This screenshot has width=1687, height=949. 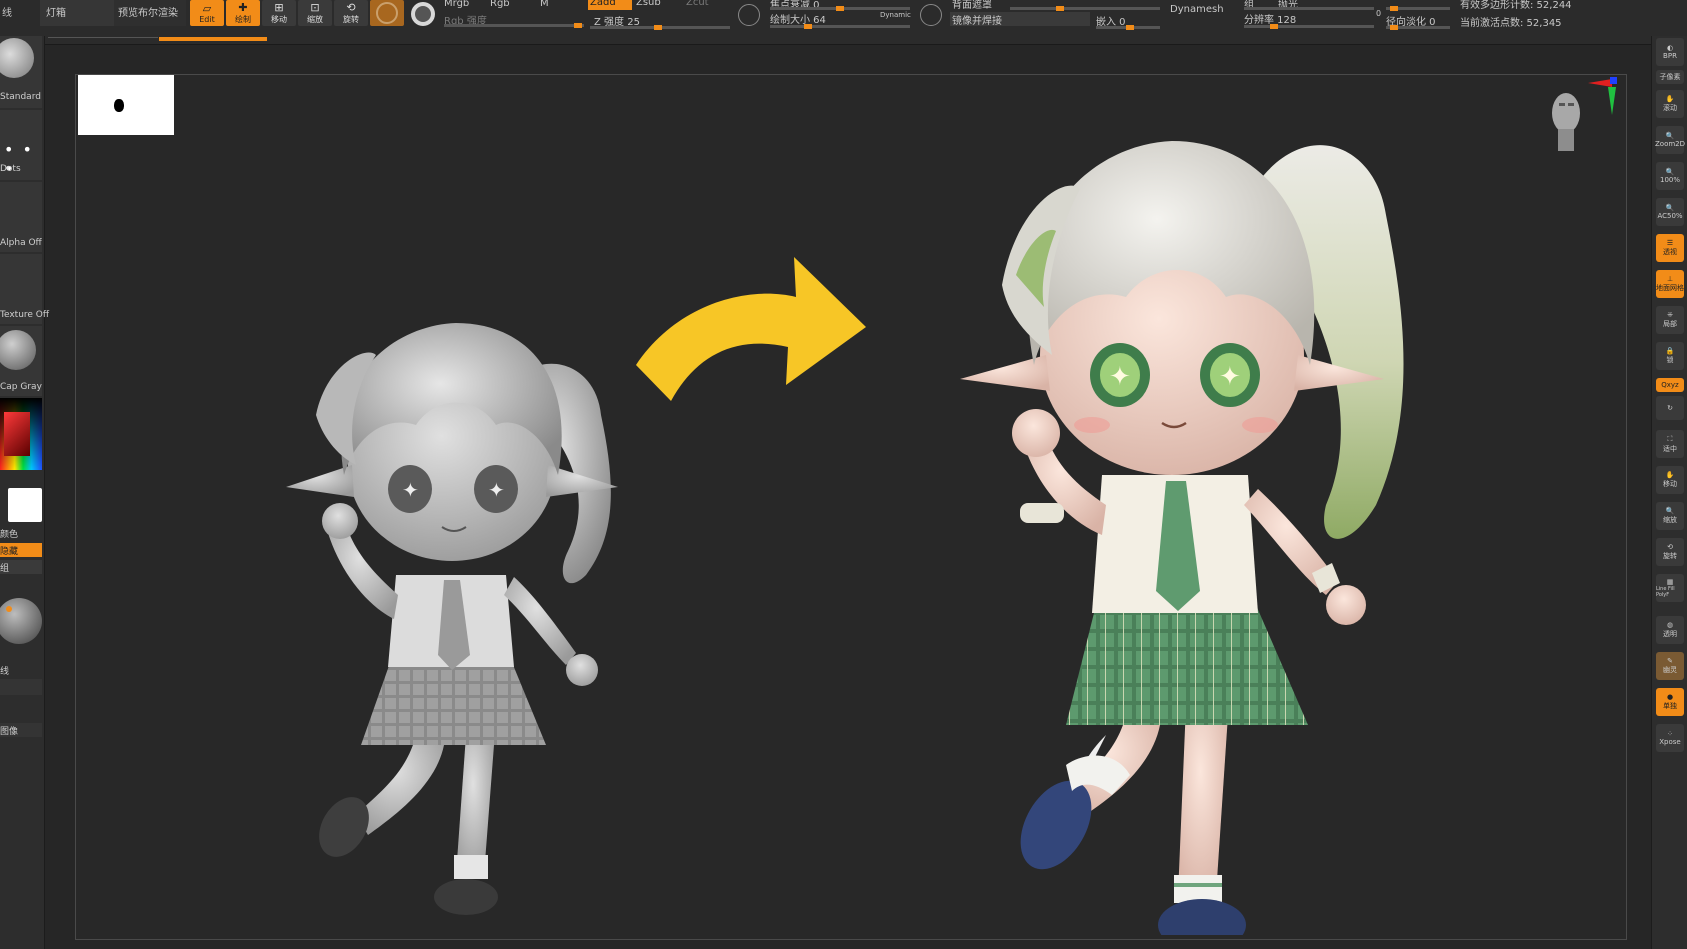 What do you see at coordinates (77, 13) in the screenshot?
I see `lightbox-button: 灯箱` at bounding box center [77, 13].